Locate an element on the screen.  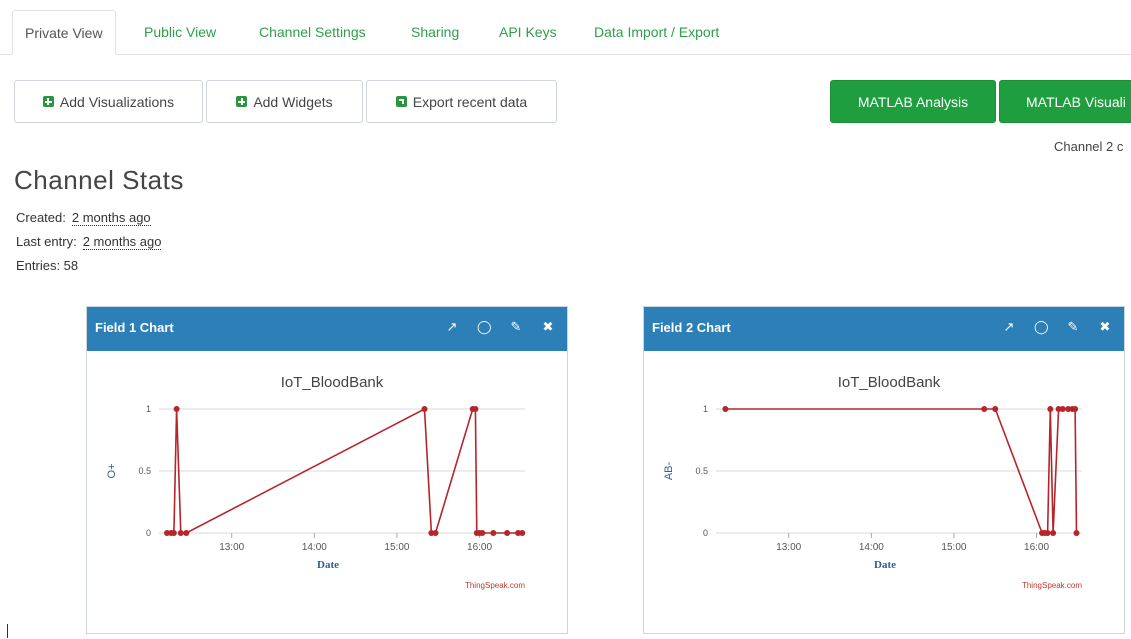
channel-stats-title: Channel Stats is located at coordinates (99, 180).